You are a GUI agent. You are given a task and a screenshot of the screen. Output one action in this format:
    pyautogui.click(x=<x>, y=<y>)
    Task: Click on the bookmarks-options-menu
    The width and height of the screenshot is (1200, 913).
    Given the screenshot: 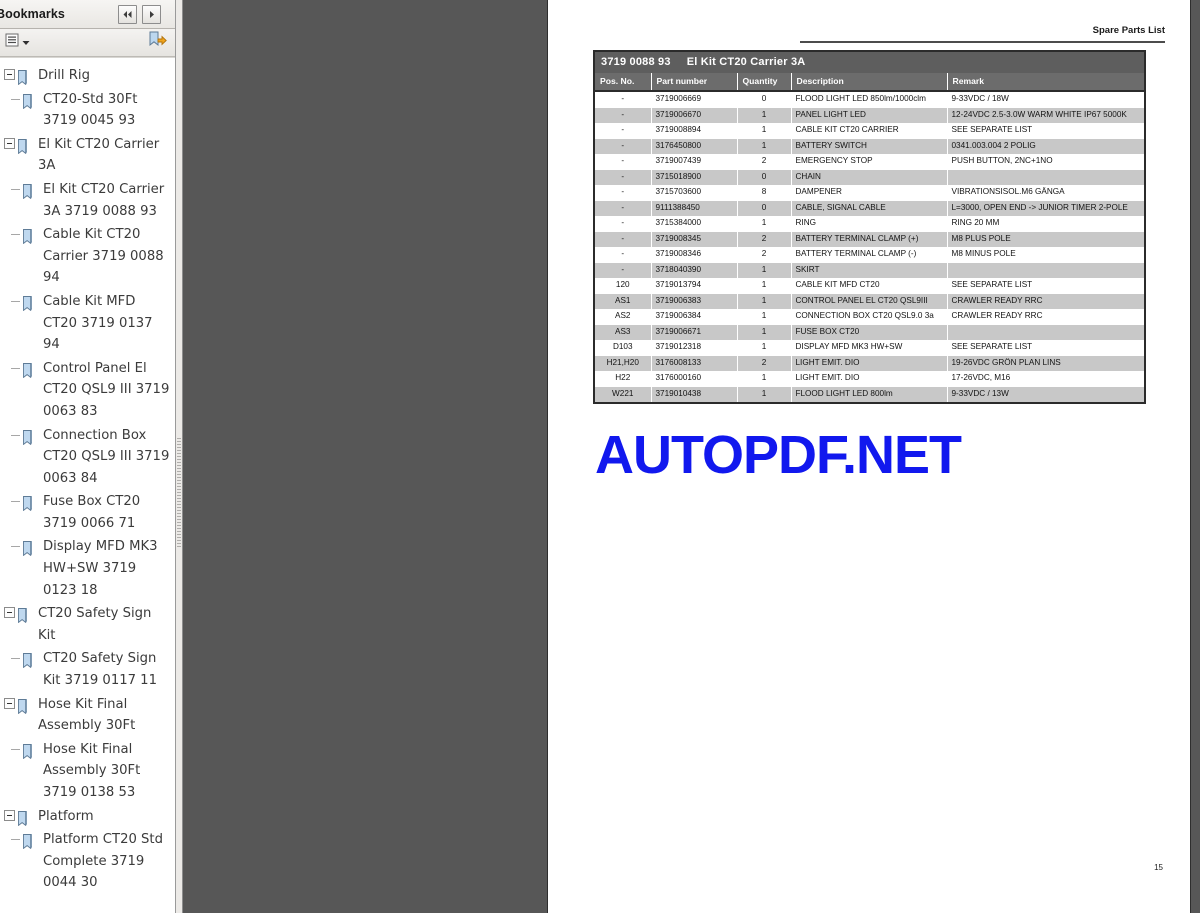 What is the action you would take?
    pyautogui.click(x=17, y=42)
    